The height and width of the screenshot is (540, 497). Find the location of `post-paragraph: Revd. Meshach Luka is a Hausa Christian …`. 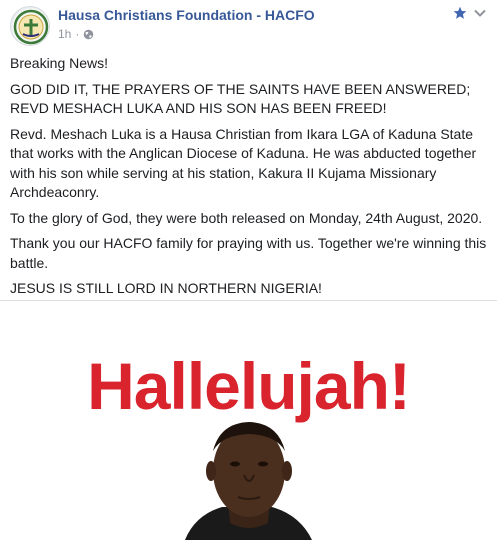

post-paragraph: Revd. Meshach Luka is a Hausa Christian … is located at coordinates (243, 163).